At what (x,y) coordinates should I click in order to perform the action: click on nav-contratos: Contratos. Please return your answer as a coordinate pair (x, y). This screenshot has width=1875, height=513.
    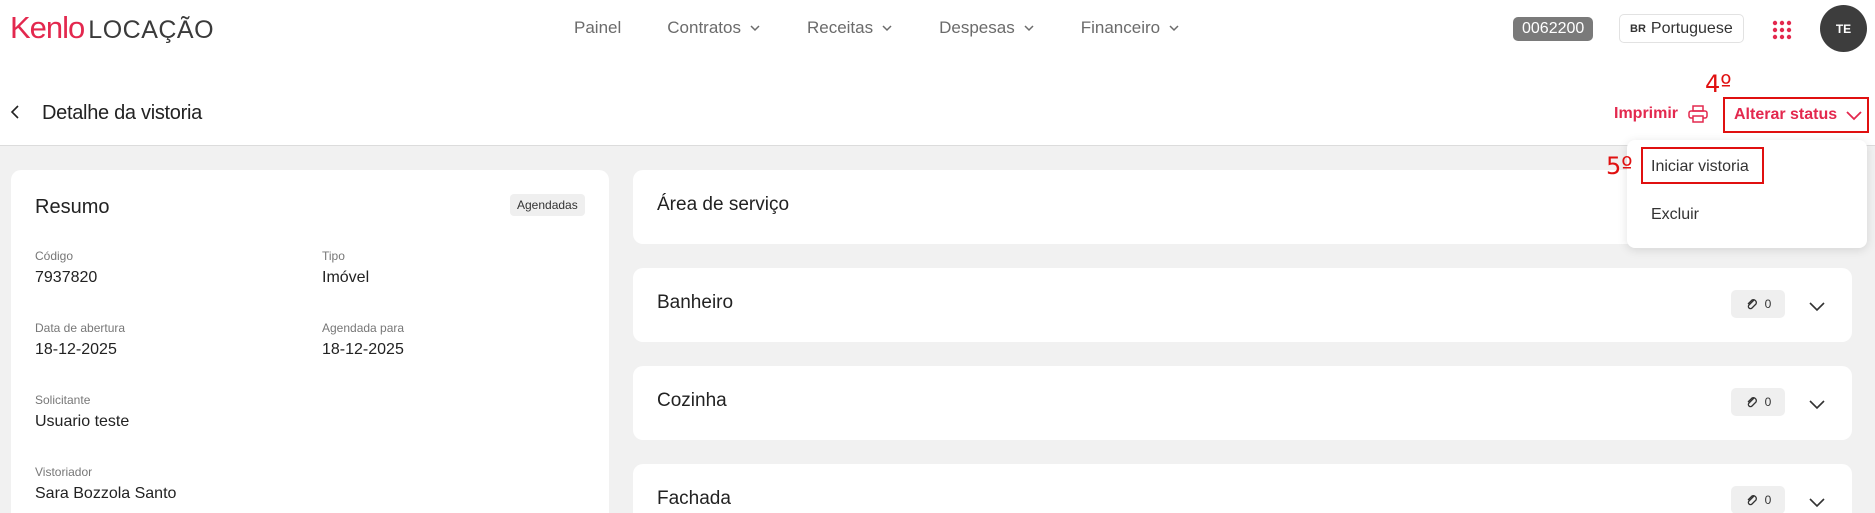
    Looking at the image, I should click on (714, 28).